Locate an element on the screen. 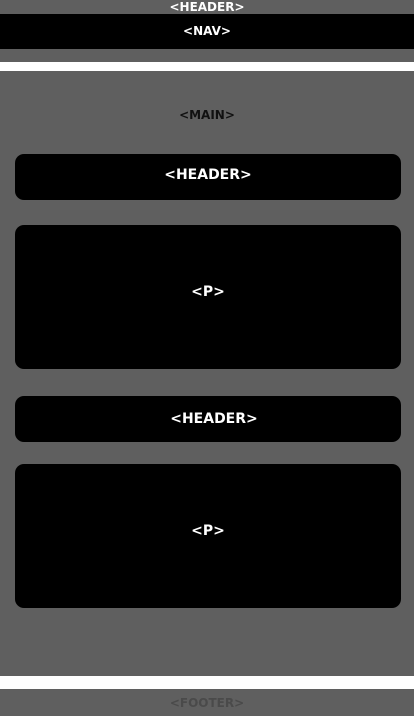  main-header-block-1: <HEADER> is located at coordinates (208, 177).